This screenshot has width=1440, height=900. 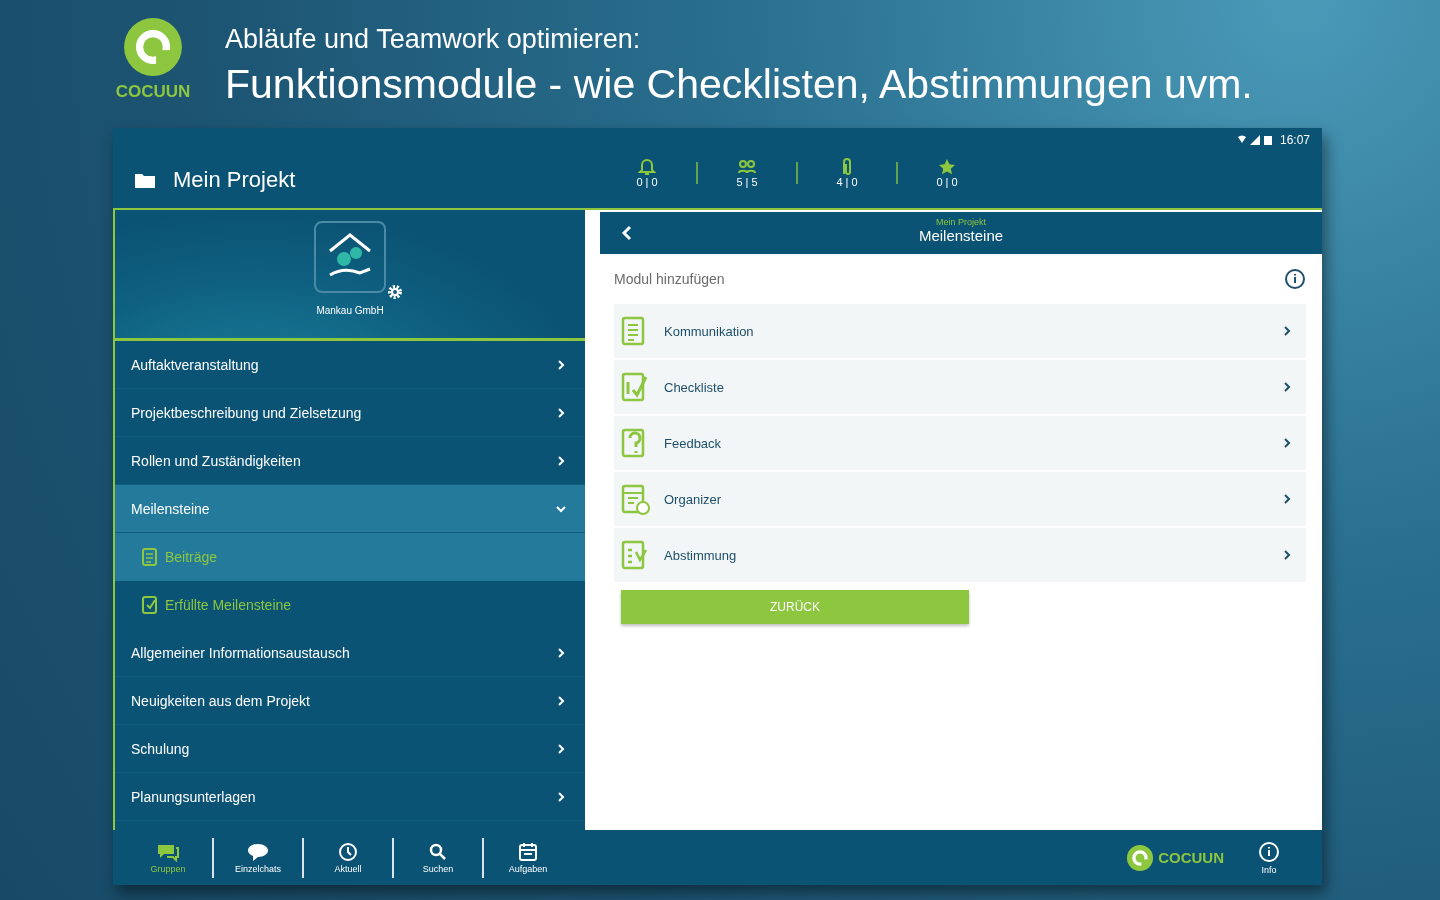 I want to click on company-name: Mankau GmbH, so click(x=350, y=310).